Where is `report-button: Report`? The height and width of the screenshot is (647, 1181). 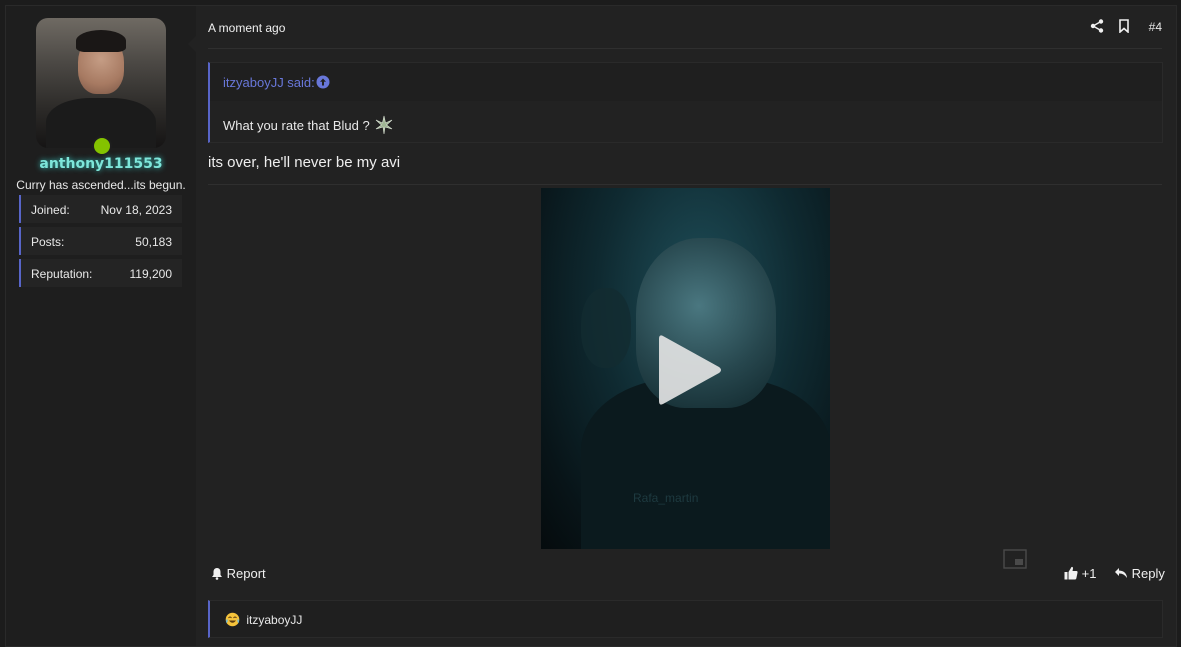 report-button: Report is located at coordinates (238, 574).